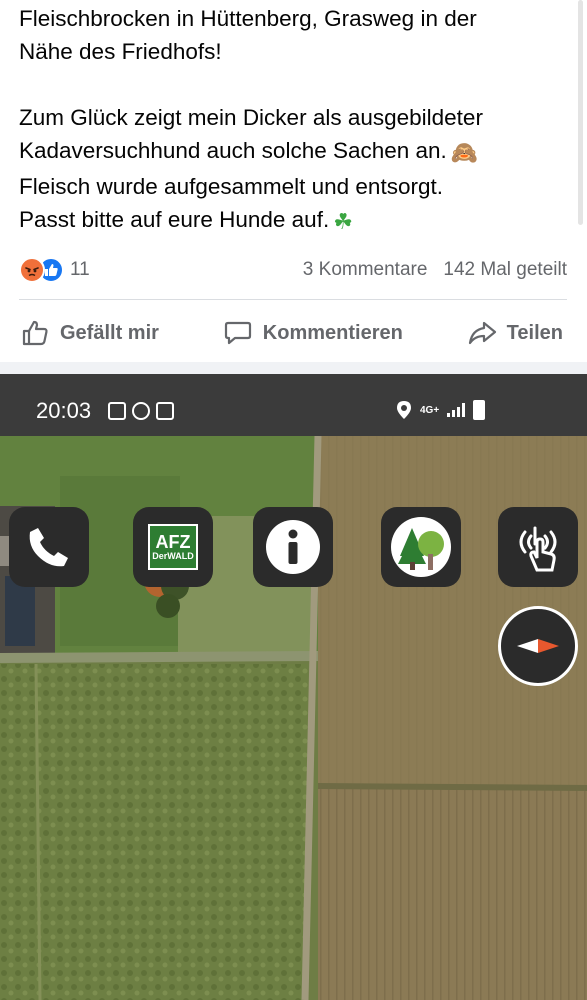  Describe the element at coordinates (332, 332) in the screenshot. I see `comment-label: Kommentieren` at that location.